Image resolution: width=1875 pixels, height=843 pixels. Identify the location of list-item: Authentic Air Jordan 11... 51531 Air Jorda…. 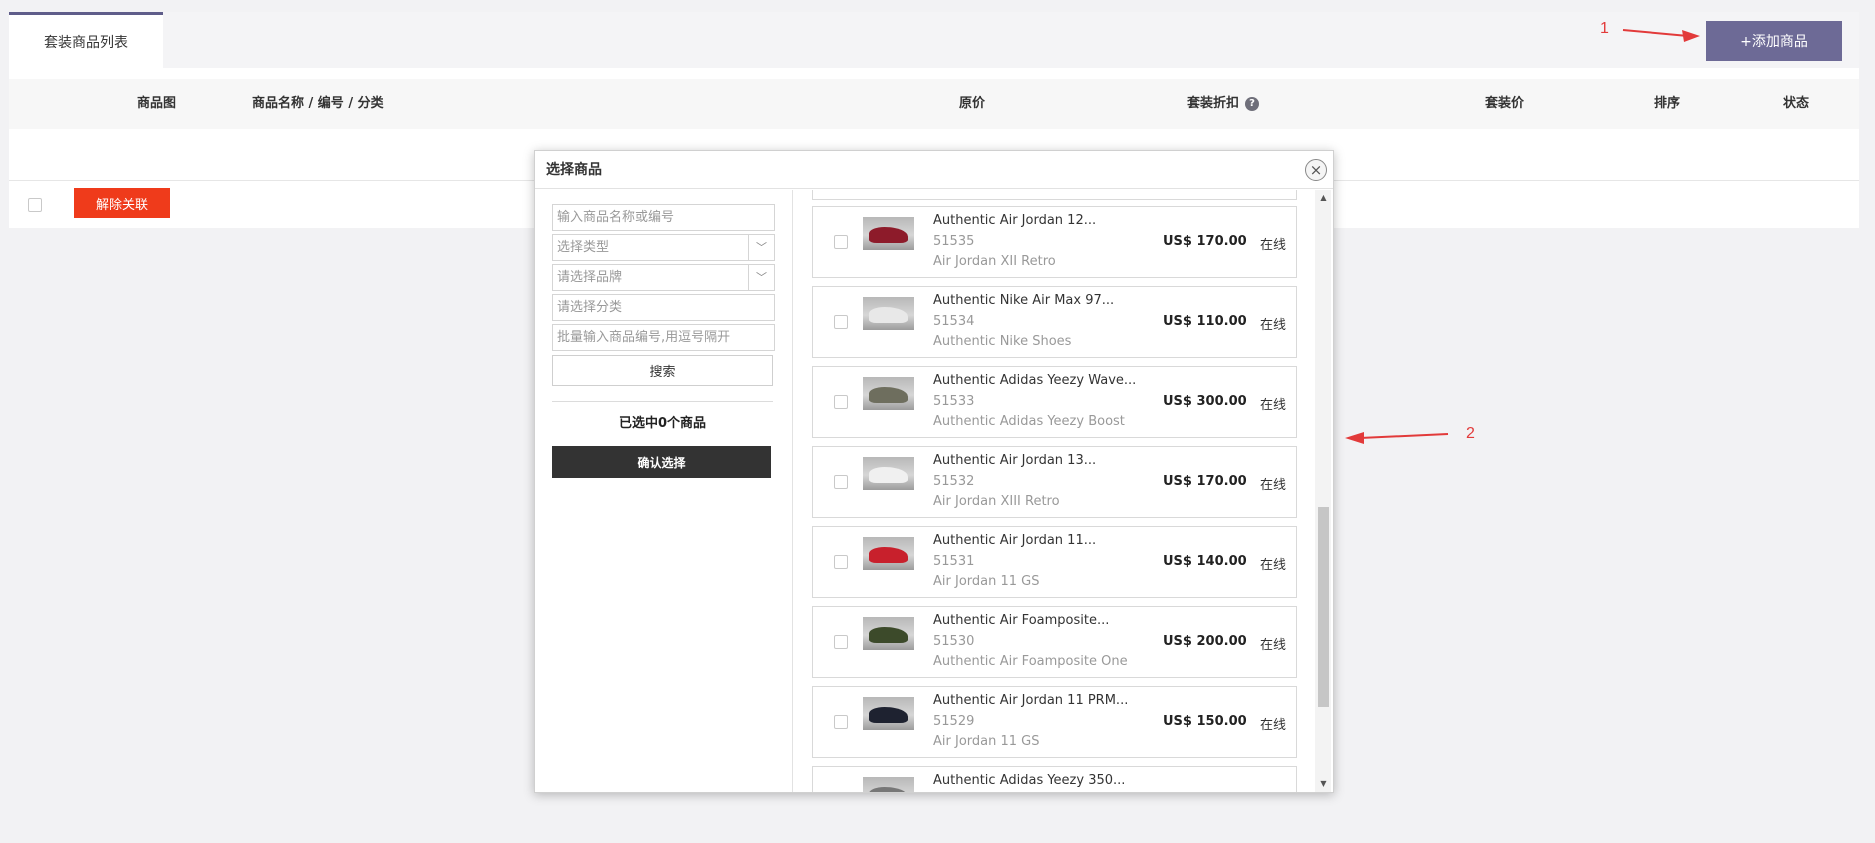
(1054, 562).